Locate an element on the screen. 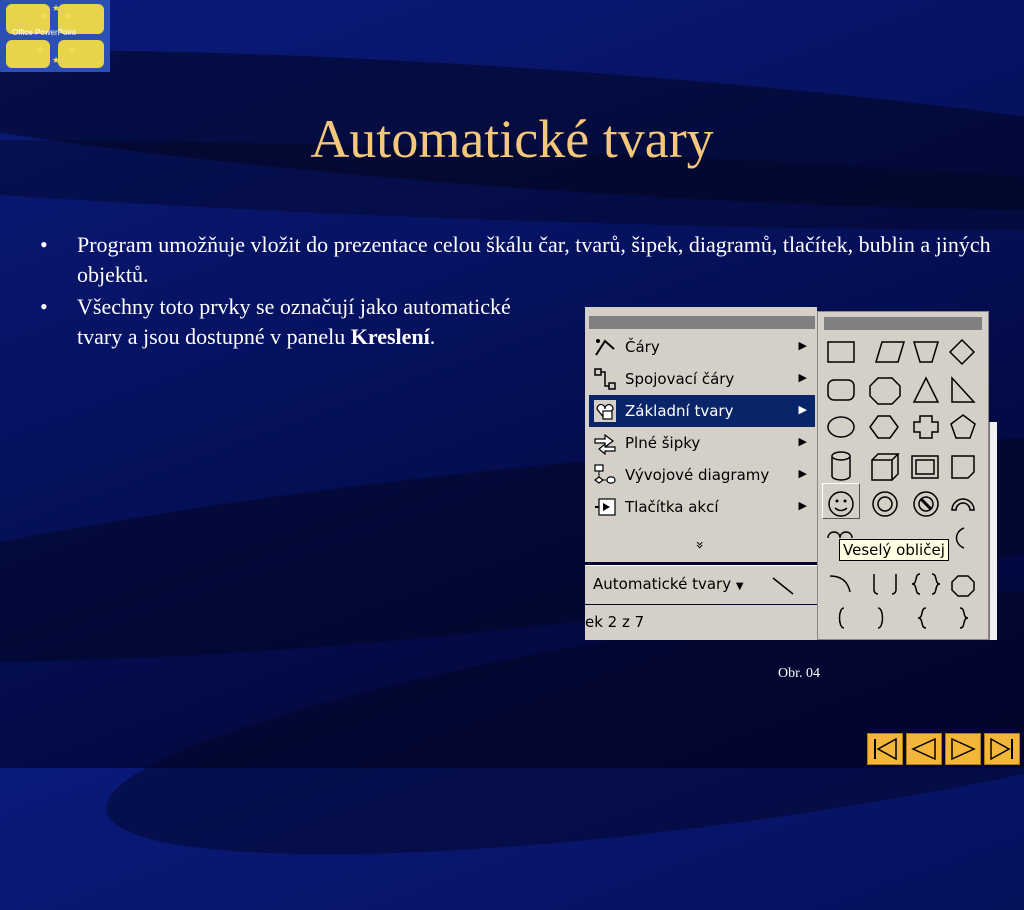 The width and height of the screenshot is (1024, 910). last-slide-icon is located at coordinates (1001, 749).